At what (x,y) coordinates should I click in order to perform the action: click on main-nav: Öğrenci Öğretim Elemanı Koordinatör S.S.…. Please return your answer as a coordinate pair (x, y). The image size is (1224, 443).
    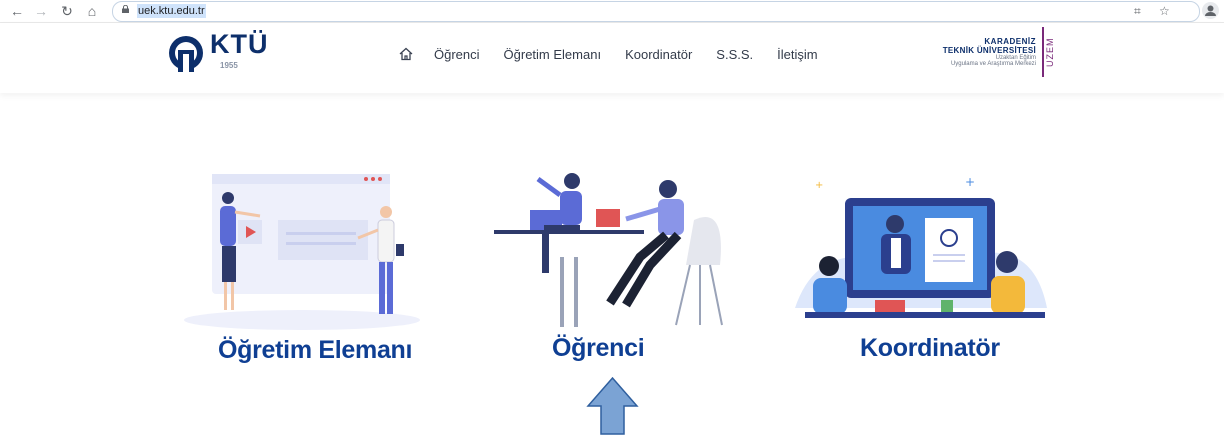
    Looking at the image, I should click on (620, 54).